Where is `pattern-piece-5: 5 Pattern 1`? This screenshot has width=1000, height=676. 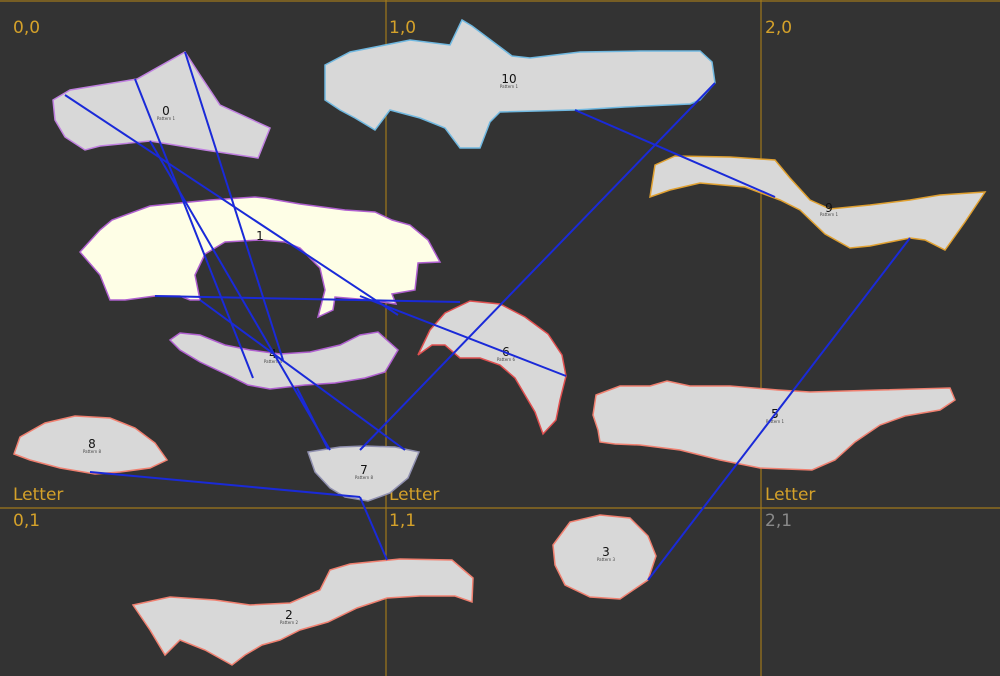 pattern-piece-5: 5 Pattern 1 is located at coordinates (774, 425).